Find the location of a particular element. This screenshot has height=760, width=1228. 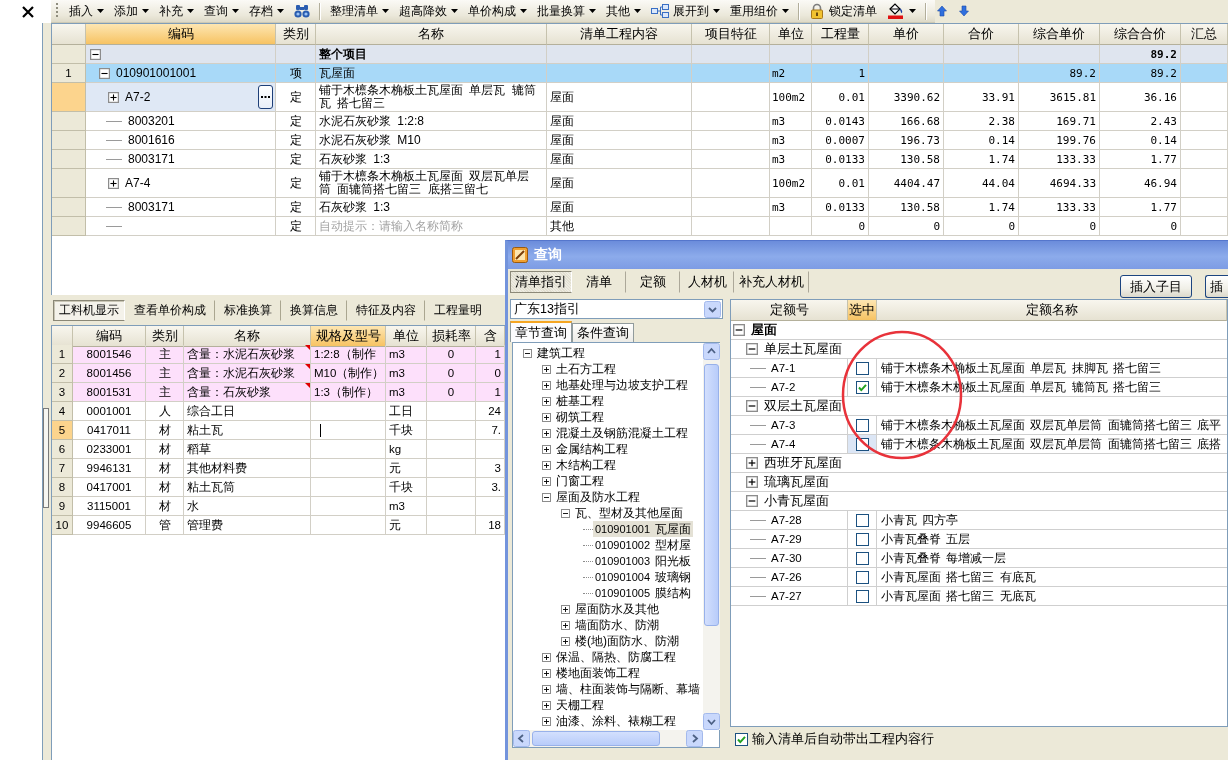

guide-select: 广东13指引 is located at coordinates (616, 309).